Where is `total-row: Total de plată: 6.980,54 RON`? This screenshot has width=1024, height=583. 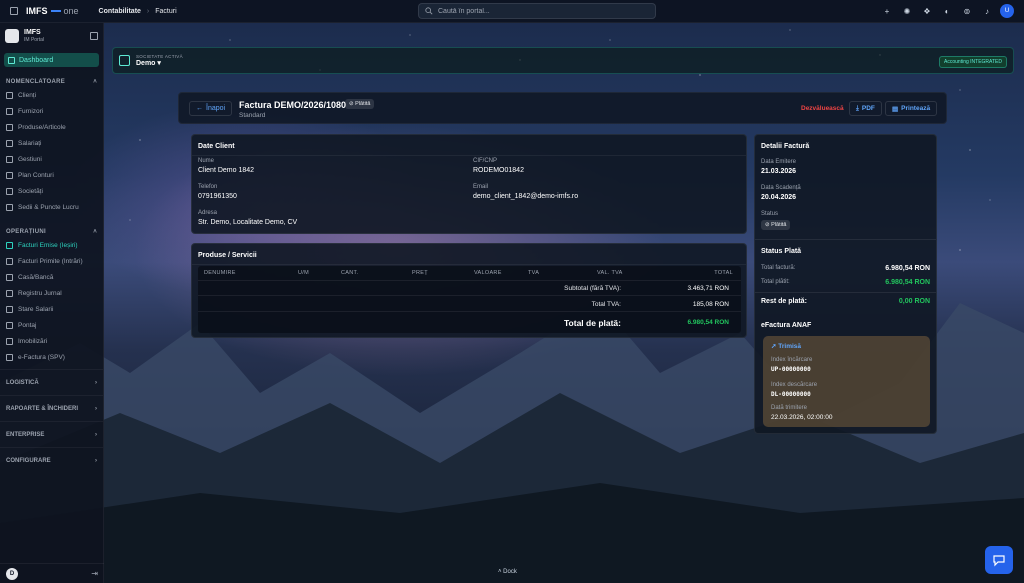 total-row: Total de plată: 6.980,54 RON is located at coordinates (469, 322).